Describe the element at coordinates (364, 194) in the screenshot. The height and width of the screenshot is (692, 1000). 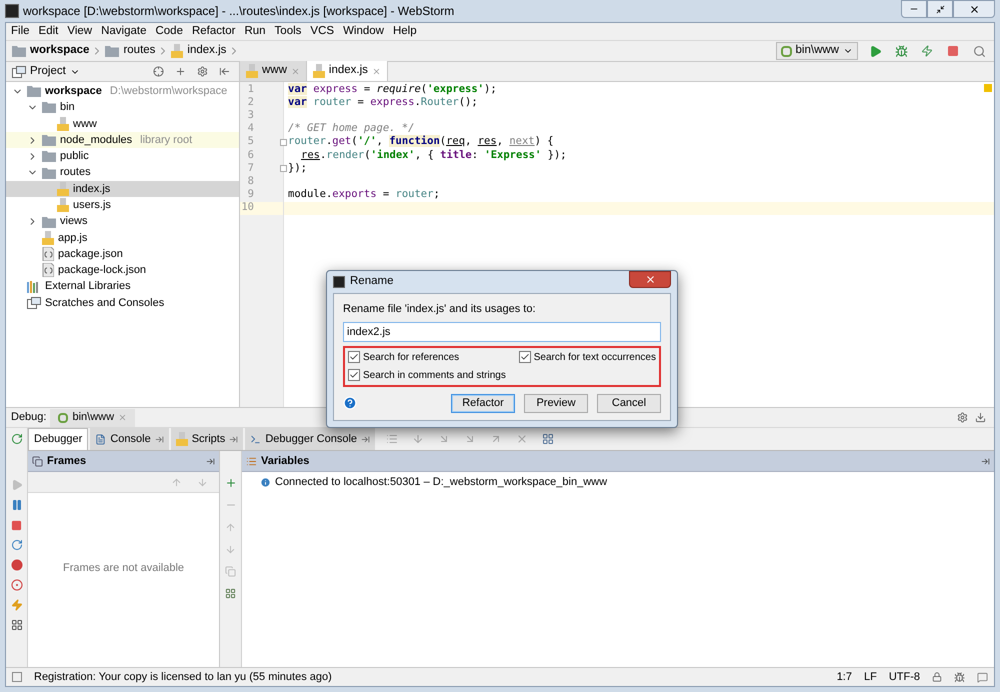
I see `code-line: module.exports = router;` at that location.